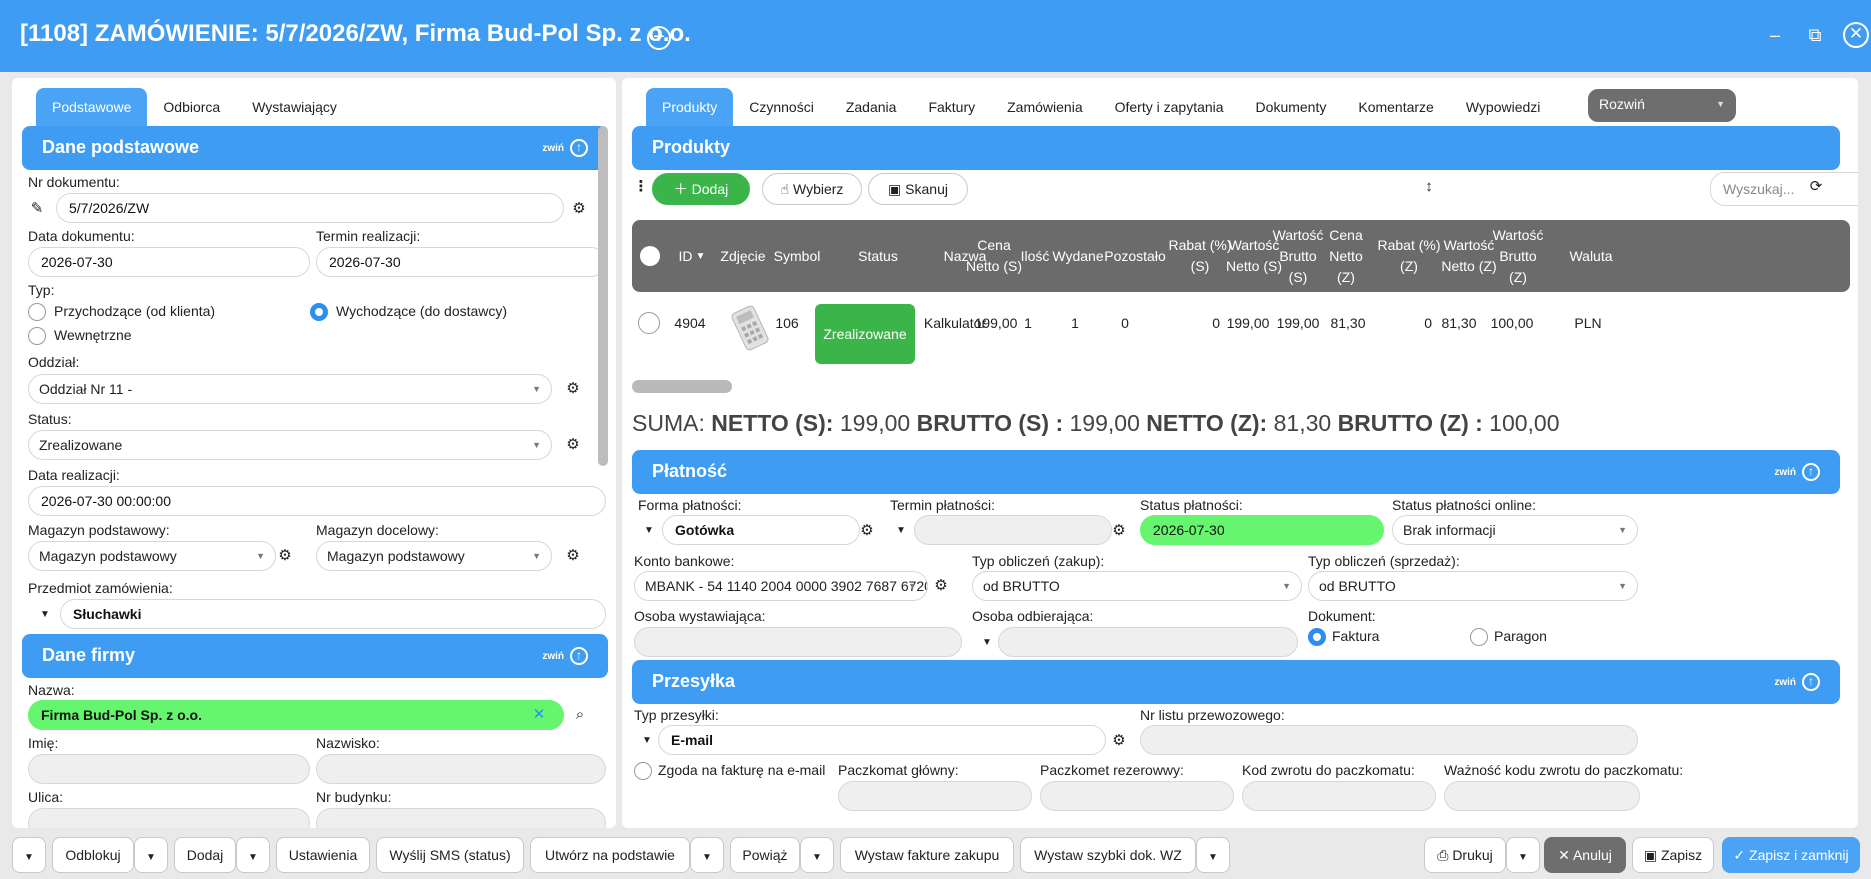 Image resolution: width=1871 pixels, height=879 pixels. Describe the element at coordinates (290, 445) in the screenshot. I see `status-select: Zrealizowane ▼` at that location.